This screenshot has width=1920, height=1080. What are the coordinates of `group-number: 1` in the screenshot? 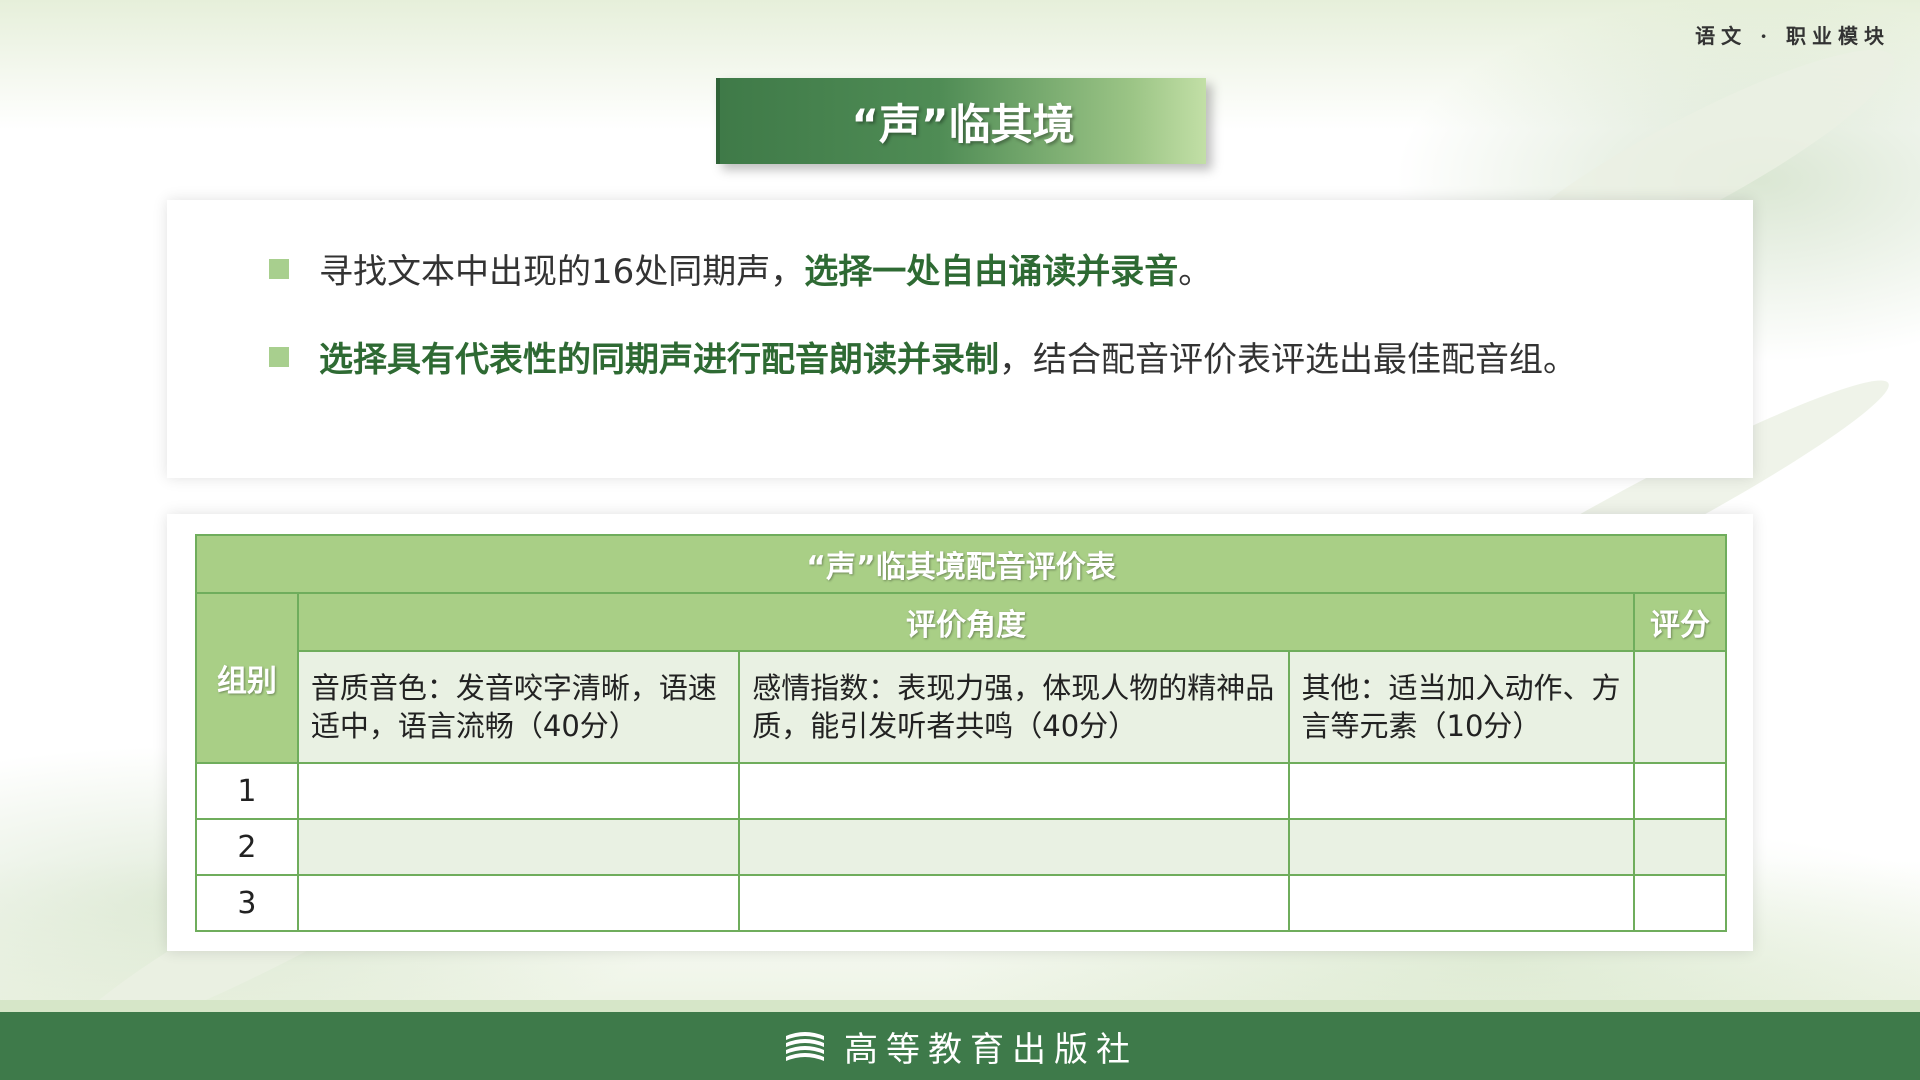 It's located at (247, 791).